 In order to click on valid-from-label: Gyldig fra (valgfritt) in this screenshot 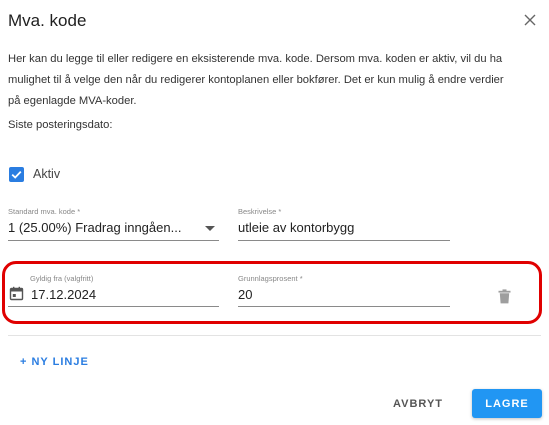, I will do `click(62, 278)`.